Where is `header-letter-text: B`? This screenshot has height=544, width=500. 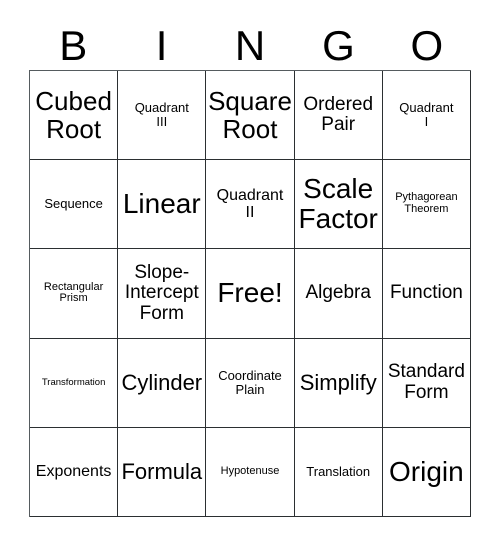 header-letter-text: B is located at coordinates (73, 45).